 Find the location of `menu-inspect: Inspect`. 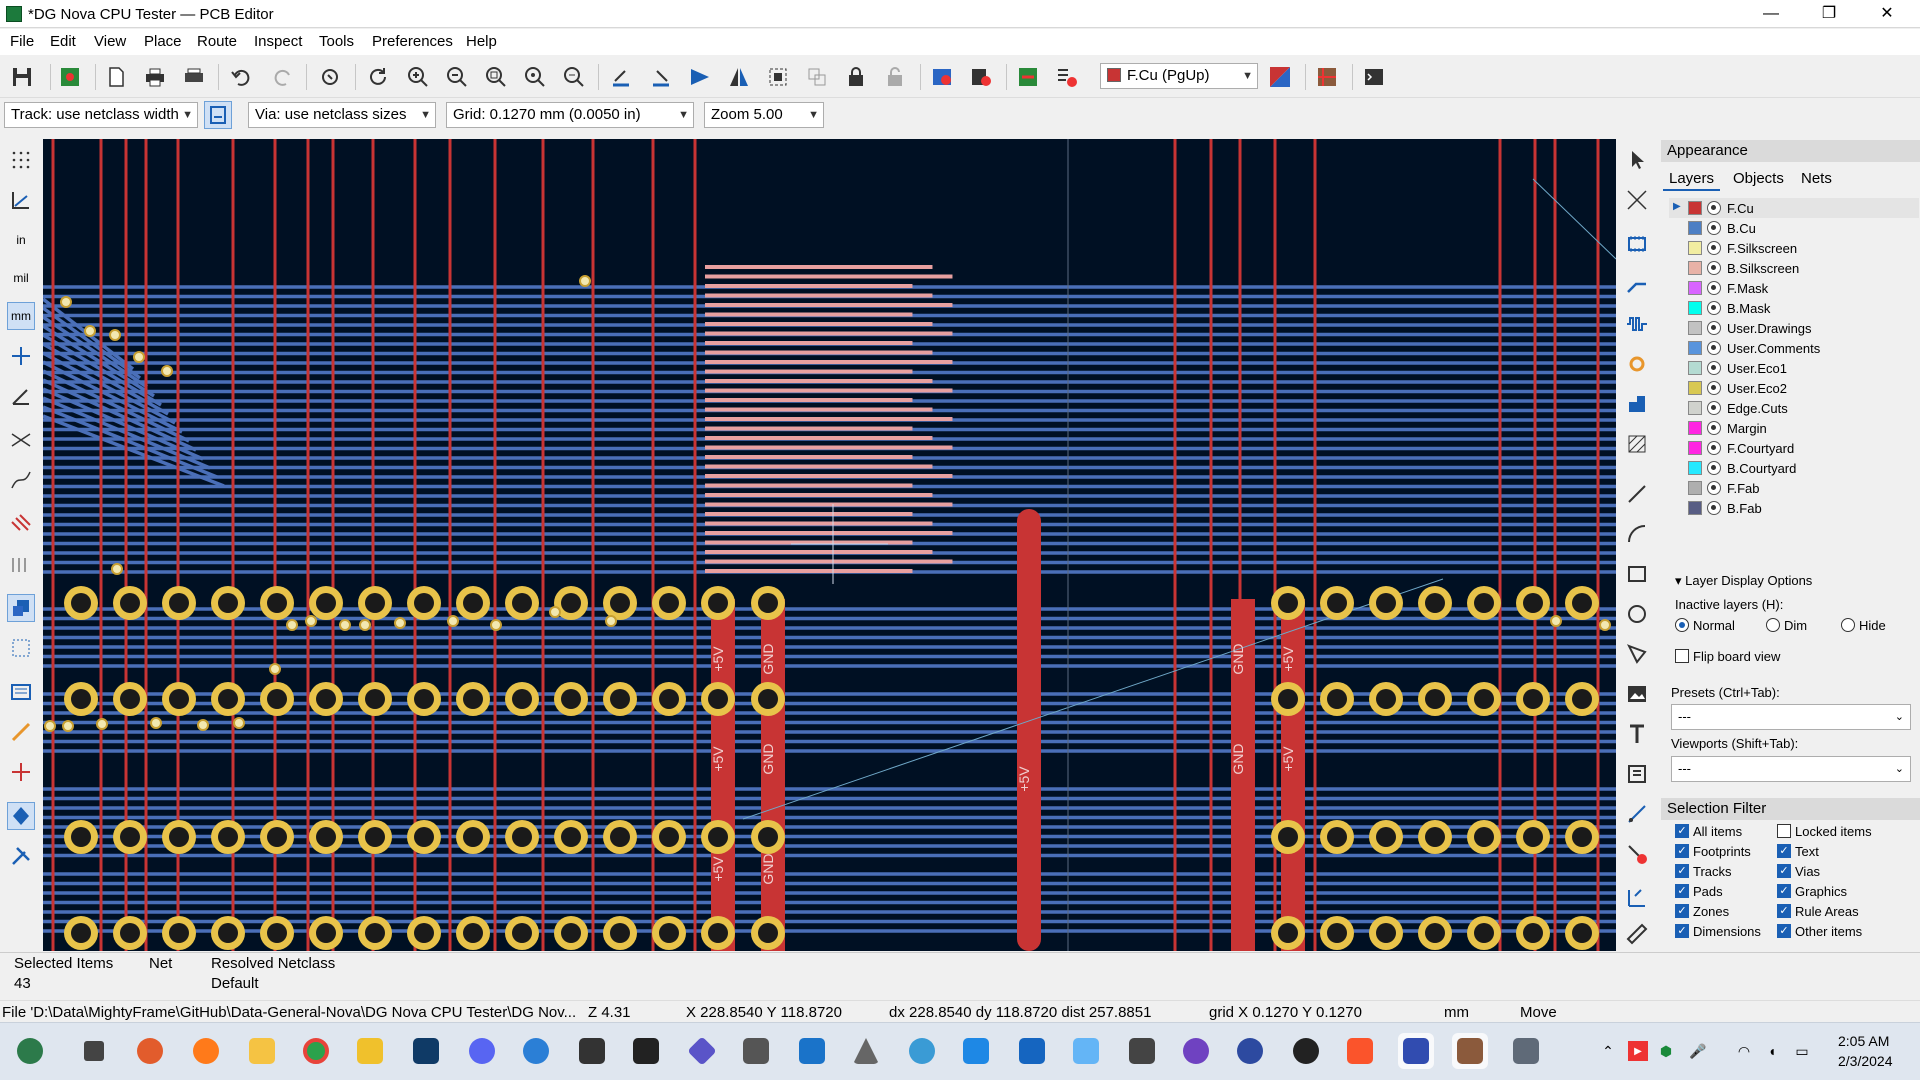

menu-inspect: Inspect is located at coordinates (278, 41).